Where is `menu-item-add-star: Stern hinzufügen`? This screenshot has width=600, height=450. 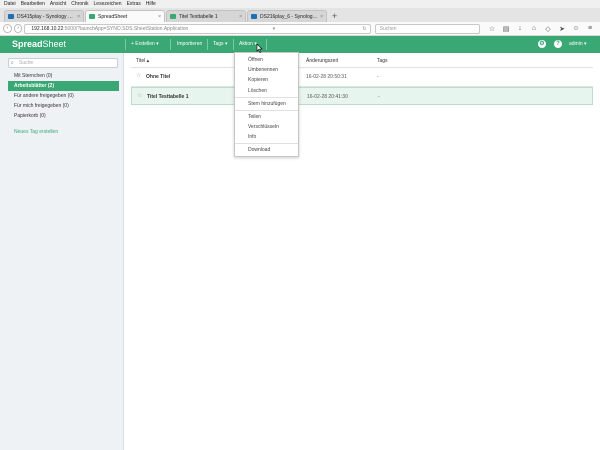 menu-item-add-star: Stern hinzufügen is located at coordinates (266, 104).